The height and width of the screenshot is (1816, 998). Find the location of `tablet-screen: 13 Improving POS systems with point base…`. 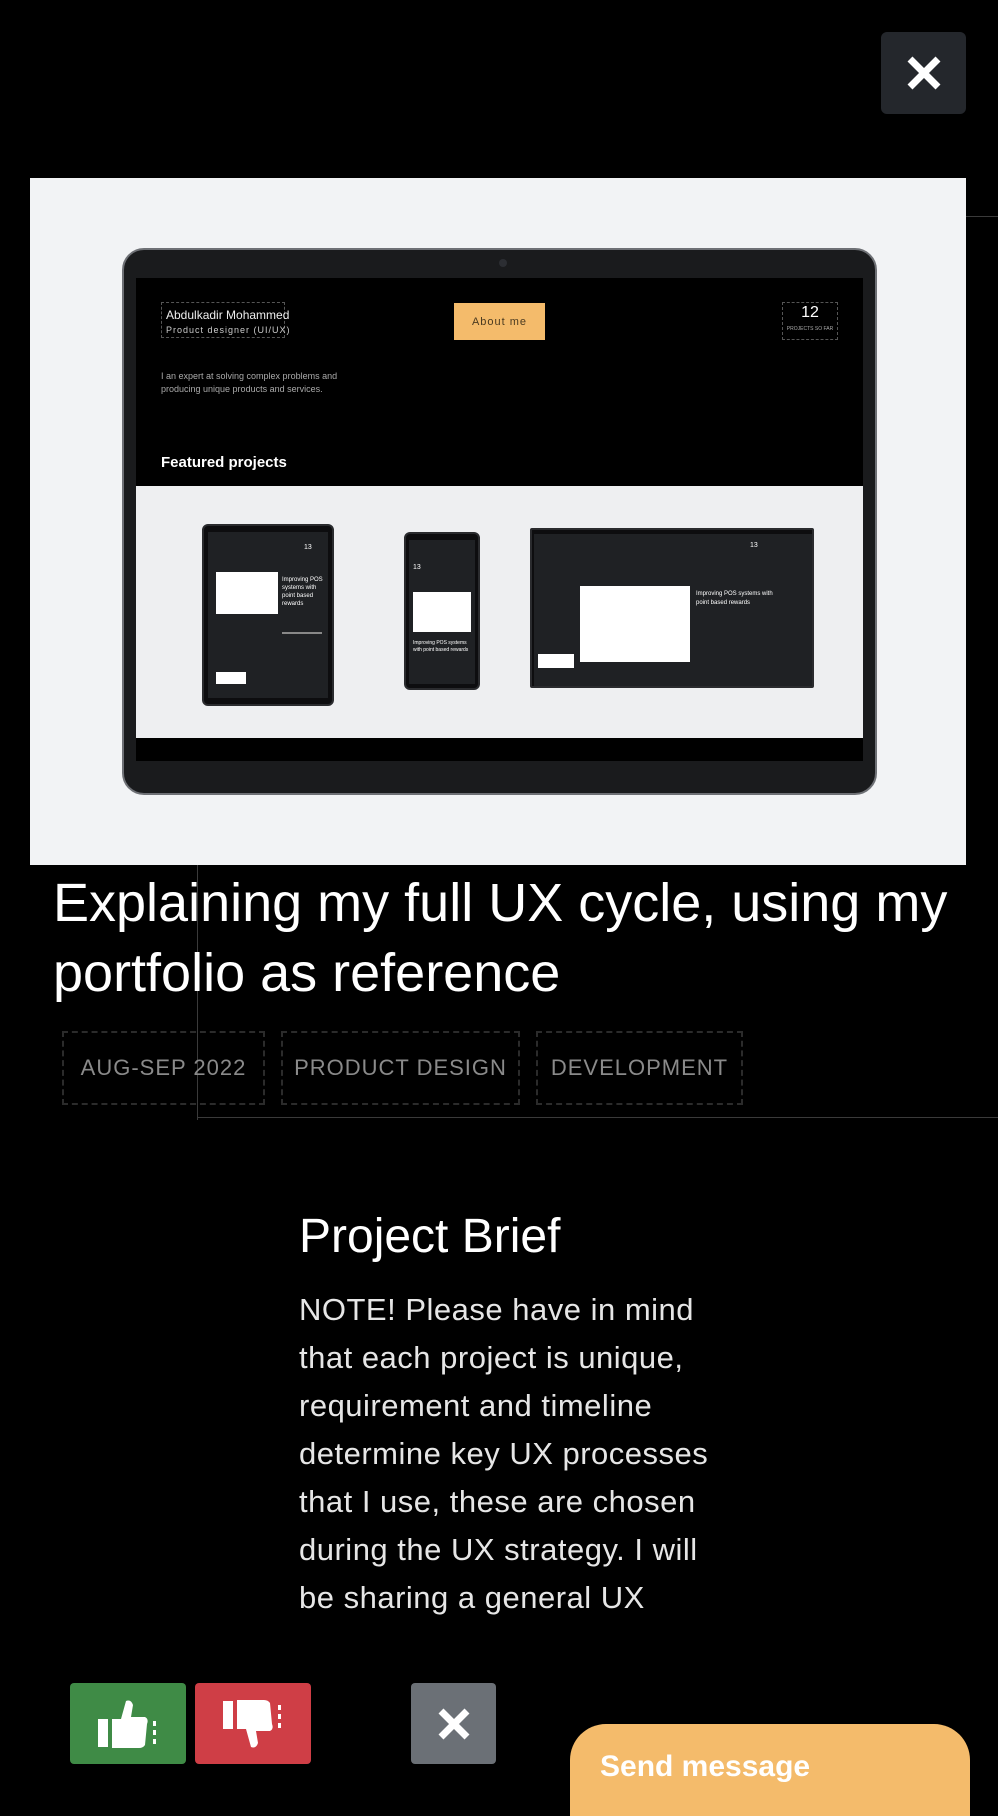

tablet-screen: 13 Improving POS systems with point base… is located at coordinates (268, 615).